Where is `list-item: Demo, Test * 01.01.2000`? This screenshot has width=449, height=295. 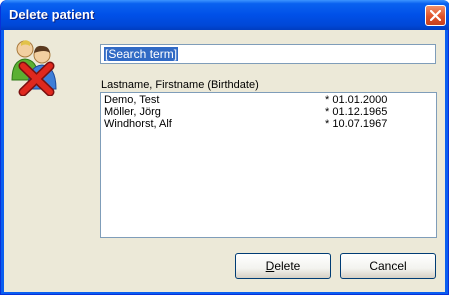
list-item: Demo, Test * 01.01.2000 is located at coordinates (268, 99).